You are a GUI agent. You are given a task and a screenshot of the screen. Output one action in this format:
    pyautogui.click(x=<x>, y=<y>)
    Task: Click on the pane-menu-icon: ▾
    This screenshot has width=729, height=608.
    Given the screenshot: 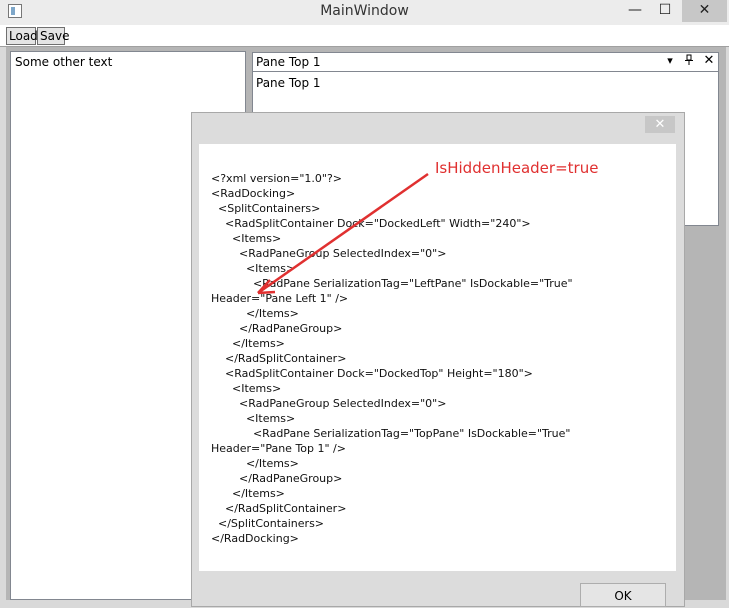 What is the action you would take?
    pyautogui.click(x=670, y=60)
    